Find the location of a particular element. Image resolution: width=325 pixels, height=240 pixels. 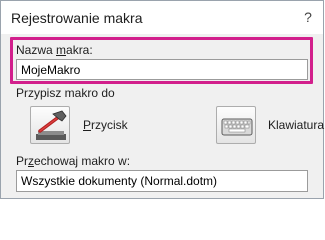

help-button: ? is located at coordinates (308, 17).